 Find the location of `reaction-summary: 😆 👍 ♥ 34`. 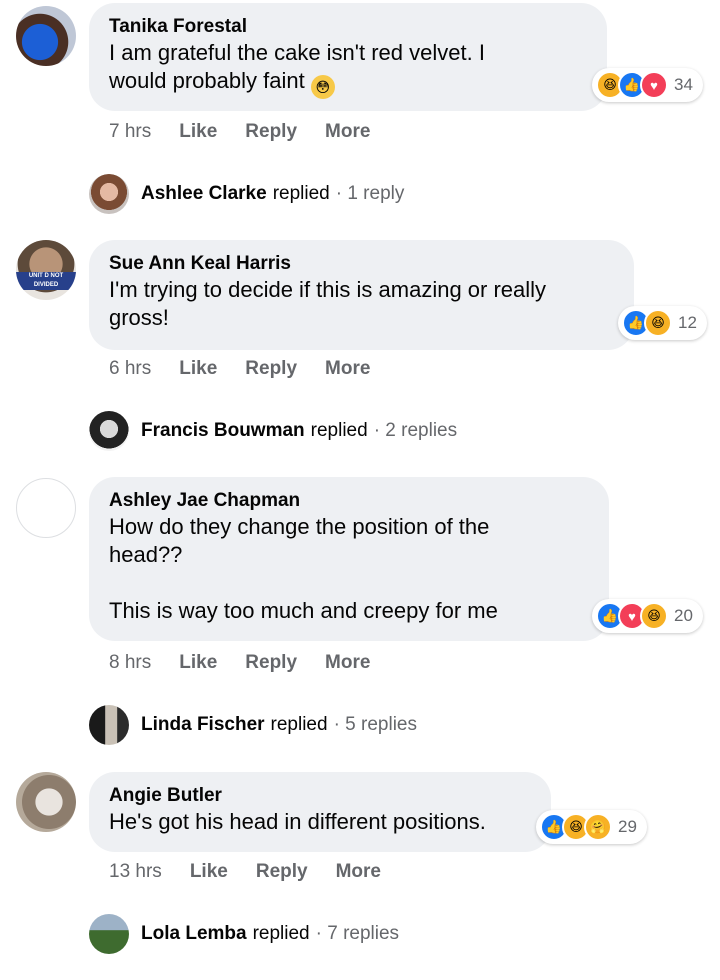

reaction-summary: 😆 👍 ♥ 34 is located at coordinates (647, 85).